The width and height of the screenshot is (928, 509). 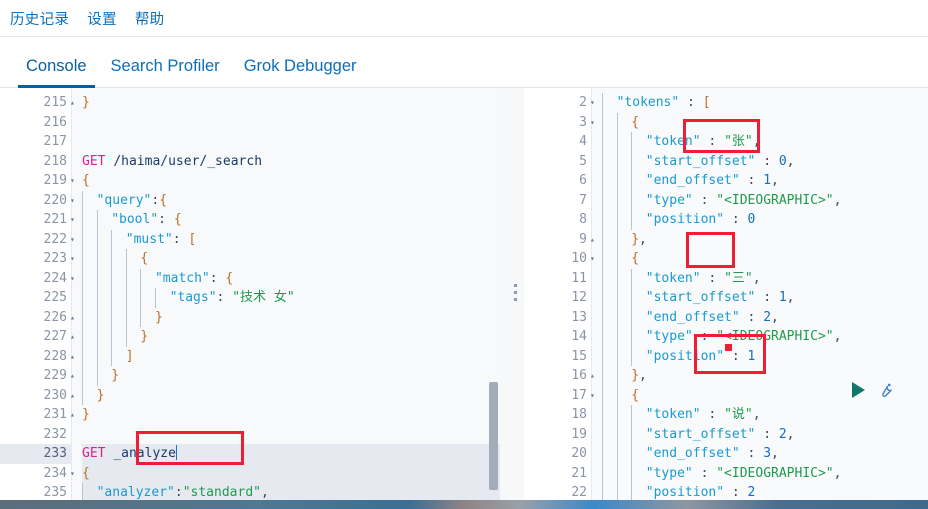 What do you see at coordinates (559, 376) in the screenshot?
I see `line-number: 16 ▴` at bounding box center [559, 376].